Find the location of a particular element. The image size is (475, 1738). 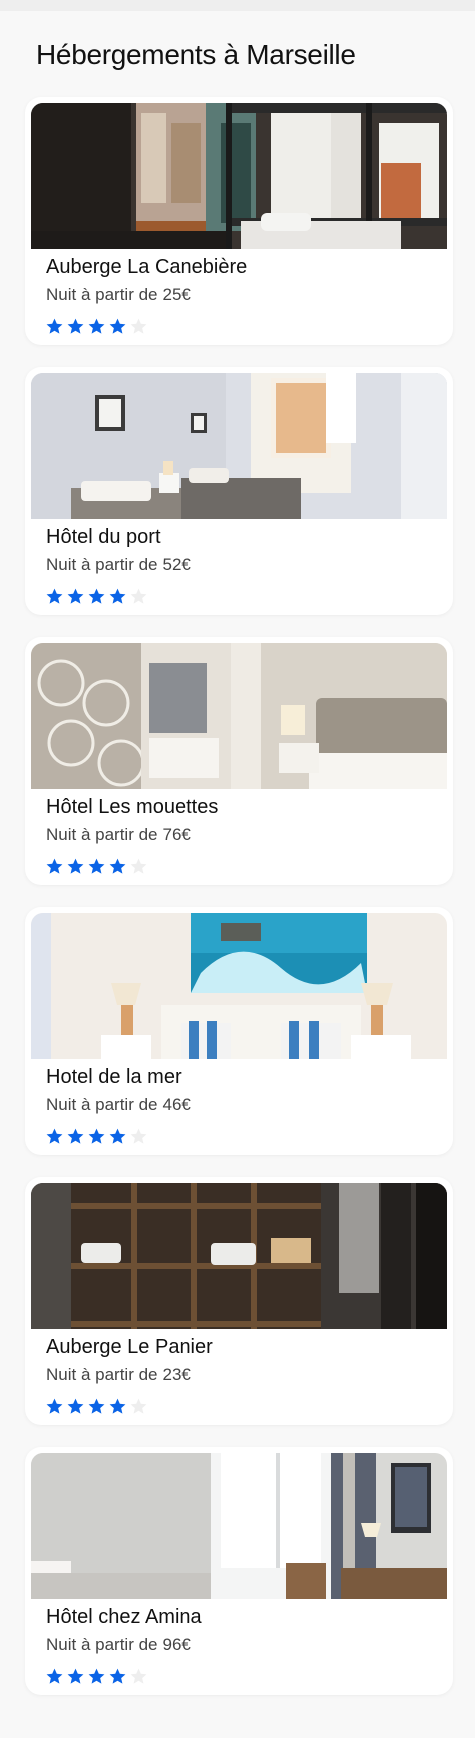

hotel-price: Nuit à partir de 25€ is located at coordinates (118, 295).